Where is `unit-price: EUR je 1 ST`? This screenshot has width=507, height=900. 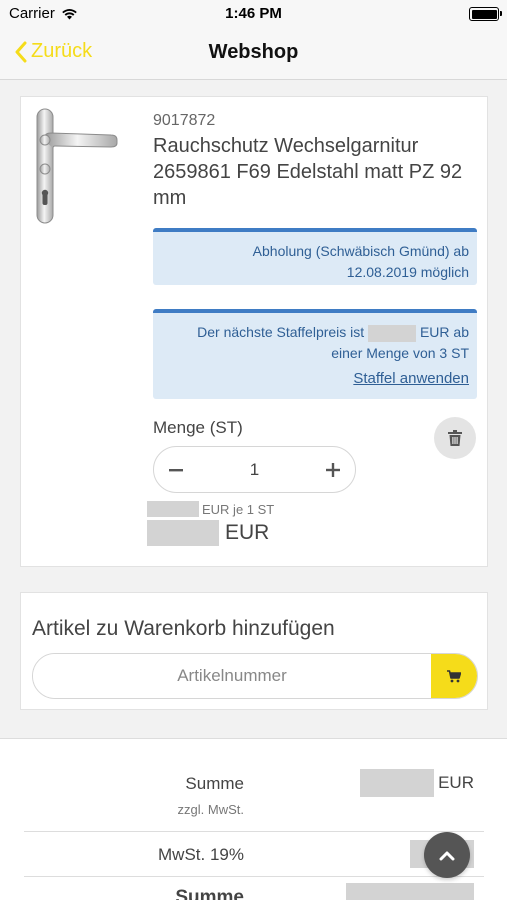
unit-price: EUR je 1 ST is located at coordinates (210, 509).